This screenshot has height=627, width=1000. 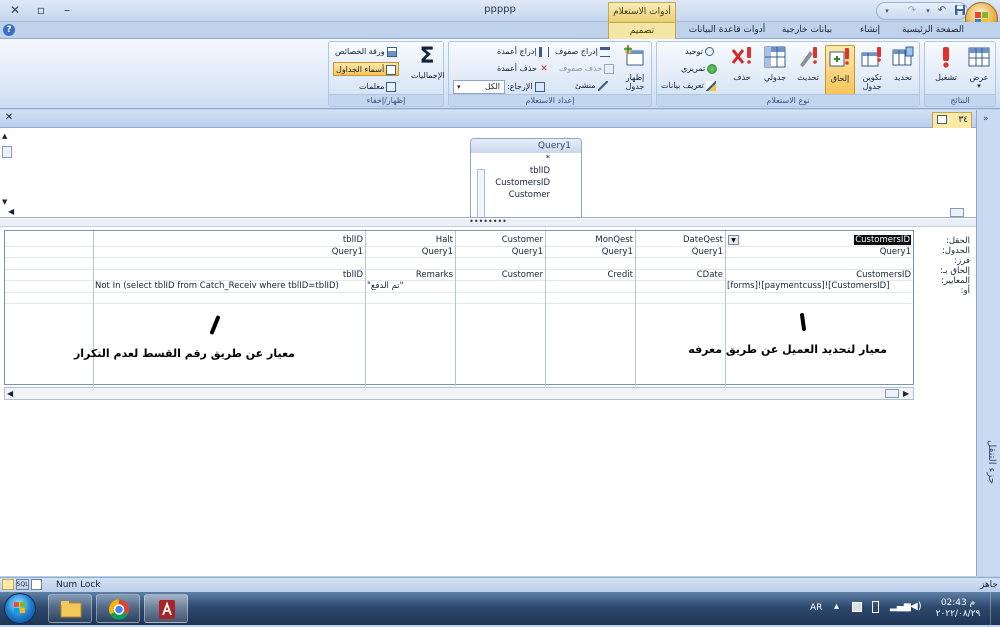 I want to click on battery-icon, so click(x=875, y=607).